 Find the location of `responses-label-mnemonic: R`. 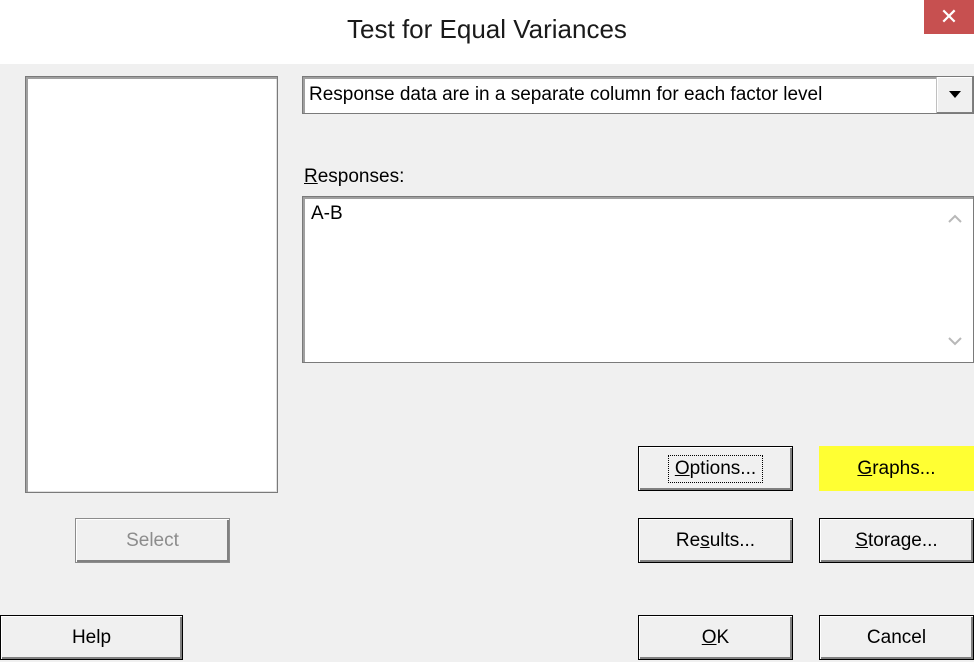

responses-label-mnemonic: R is located at coordinates (311, 176).